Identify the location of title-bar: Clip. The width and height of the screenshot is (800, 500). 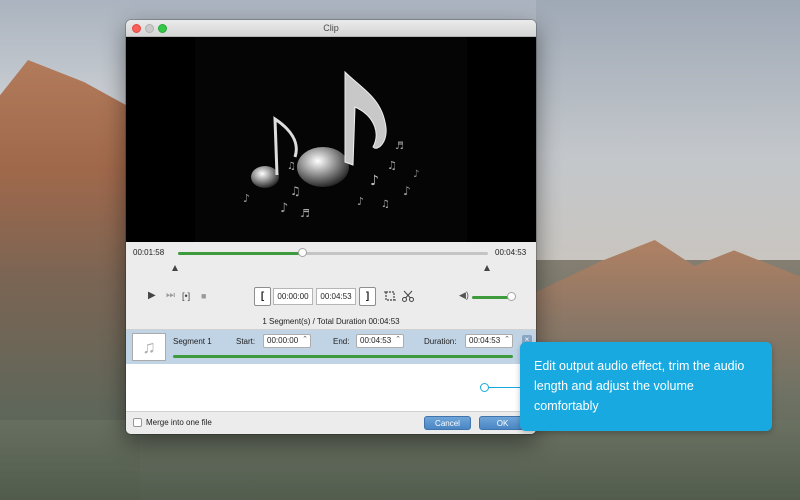
(331, 28).